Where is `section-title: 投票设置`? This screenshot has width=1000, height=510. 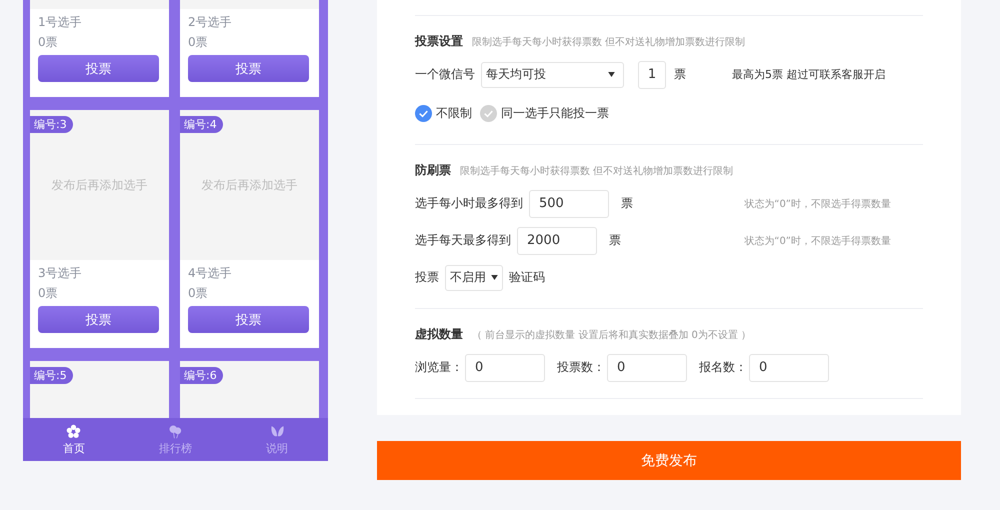
section-title: 投票设置 is located at coordinates (439, 41).